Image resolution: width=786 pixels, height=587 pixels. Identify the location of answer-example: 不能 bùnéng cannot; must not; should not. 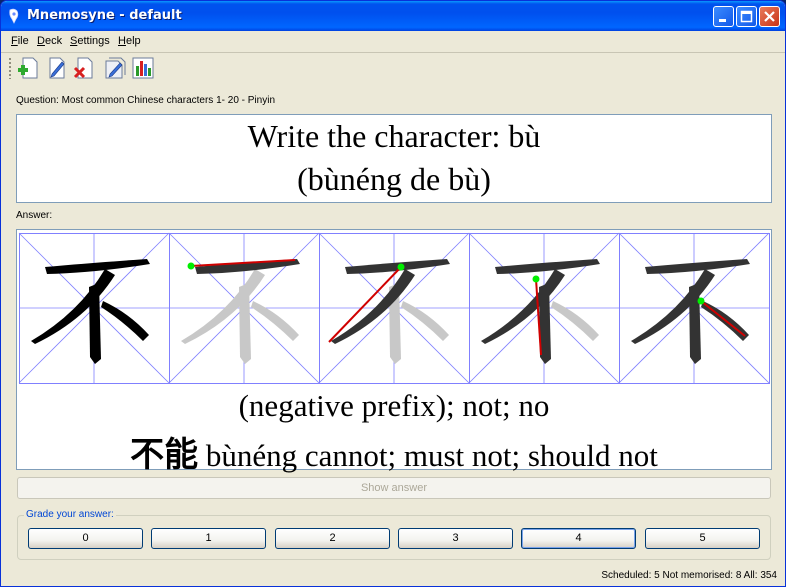
(394, 451).